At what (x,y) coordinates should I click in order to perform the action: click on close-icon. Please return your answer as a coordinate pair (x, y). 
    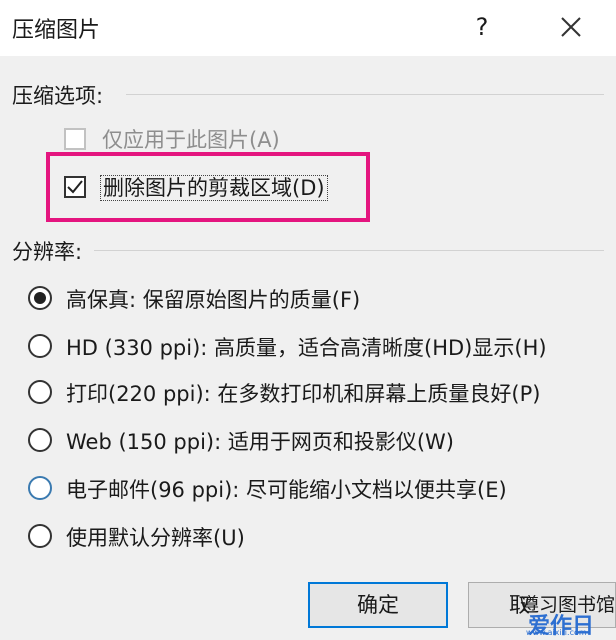
    Looking at the image, I should click on (571, 27).